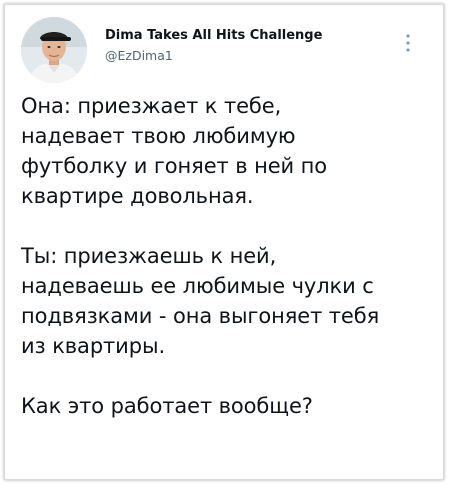 This screenshot has width=450, height=486. I want to click on tweet-line: надевает твою любимую, so click(158, 136).